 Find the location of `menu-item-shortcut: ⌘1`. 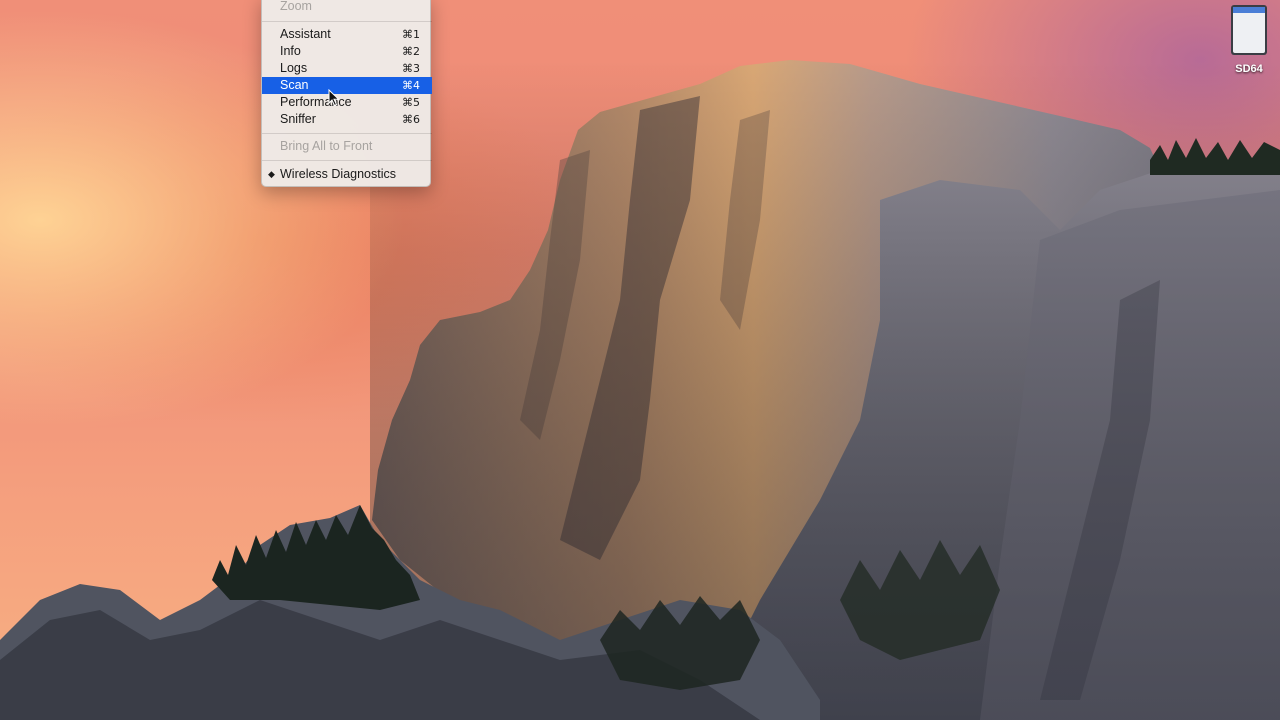

menu-item-shortcut: ⌘1 is located at coordinates (411, 34).